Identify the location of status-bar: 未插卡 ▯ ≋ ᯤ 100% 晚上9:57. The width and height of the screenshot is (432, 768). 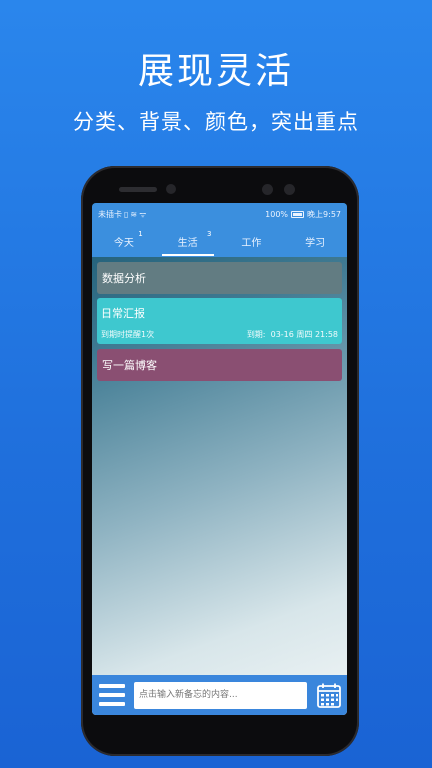
(219, 214).